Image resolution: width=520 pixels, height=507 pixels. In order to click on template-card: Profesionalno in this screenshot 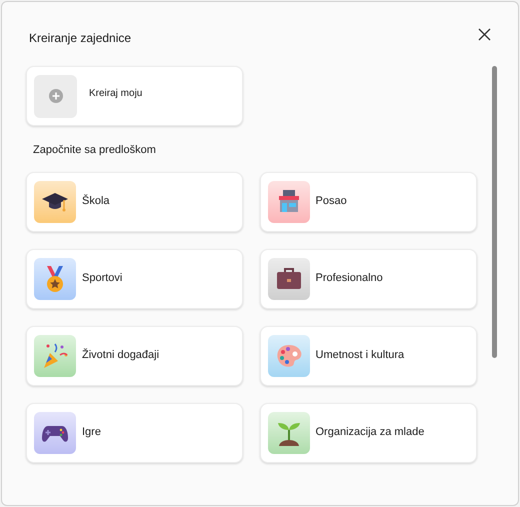, I will do `click(368, 278)`.